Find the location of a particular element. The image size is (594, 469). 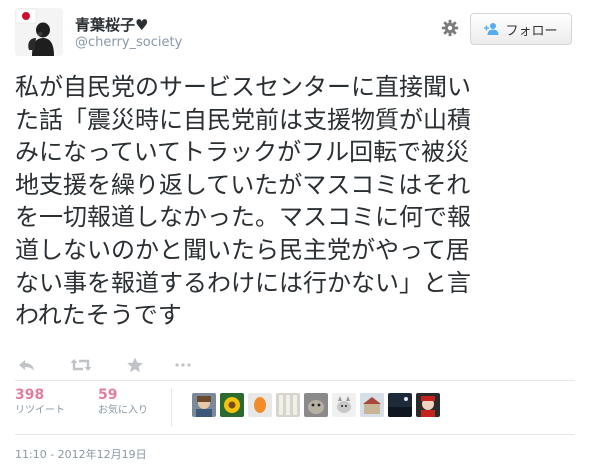

tweet-line: ない事を報道するわけには行かない」と言 is located at coordinates (243, 282).